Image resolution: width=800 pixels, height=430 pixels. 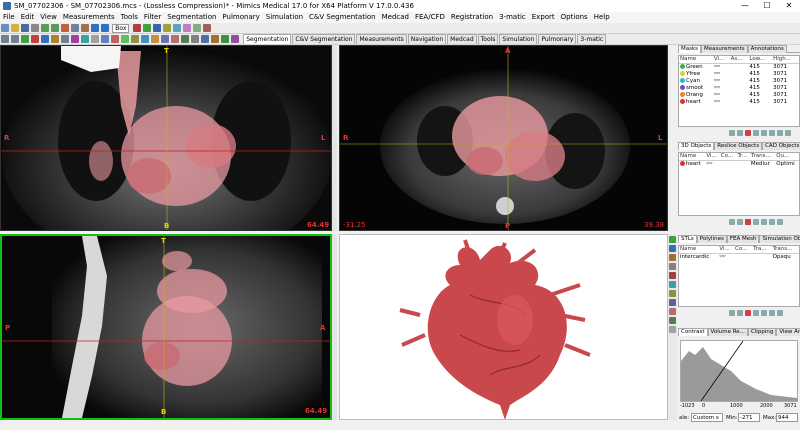 I want to click on sagittal-scrollbar, so click(x=334, y=327).